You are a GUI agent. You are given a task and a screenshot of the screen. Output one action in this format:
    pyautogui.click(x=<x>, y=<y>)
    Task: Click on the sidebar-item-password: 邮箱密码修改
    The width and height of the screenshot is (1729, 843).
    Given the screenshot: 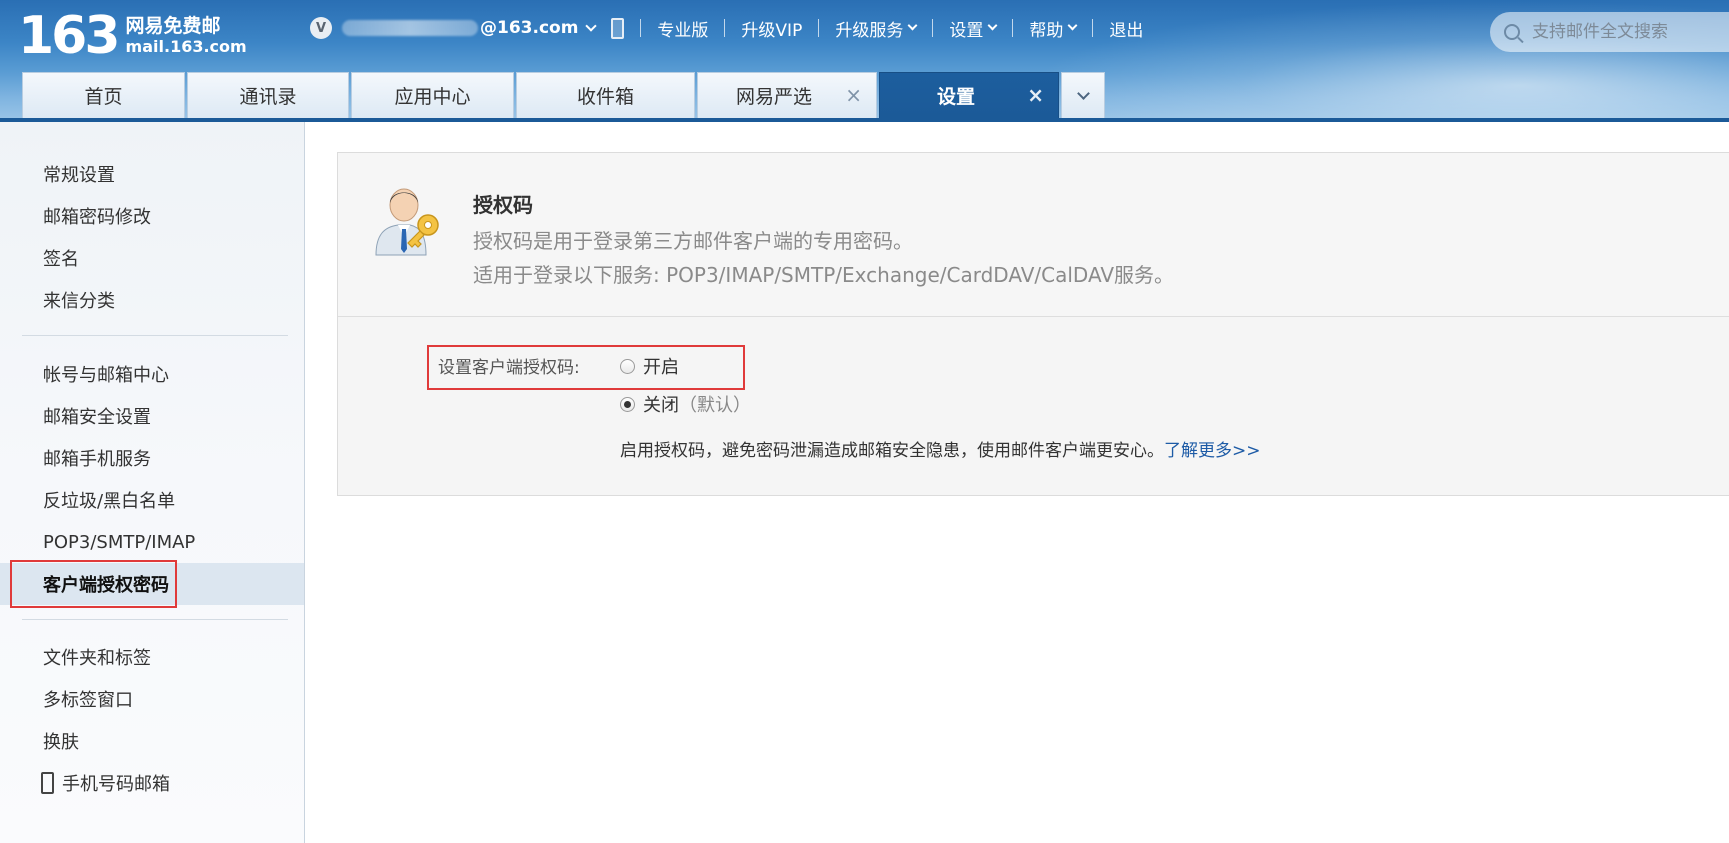 What is the action you would take?
    pyautogui.click(x=152, y=216)
    